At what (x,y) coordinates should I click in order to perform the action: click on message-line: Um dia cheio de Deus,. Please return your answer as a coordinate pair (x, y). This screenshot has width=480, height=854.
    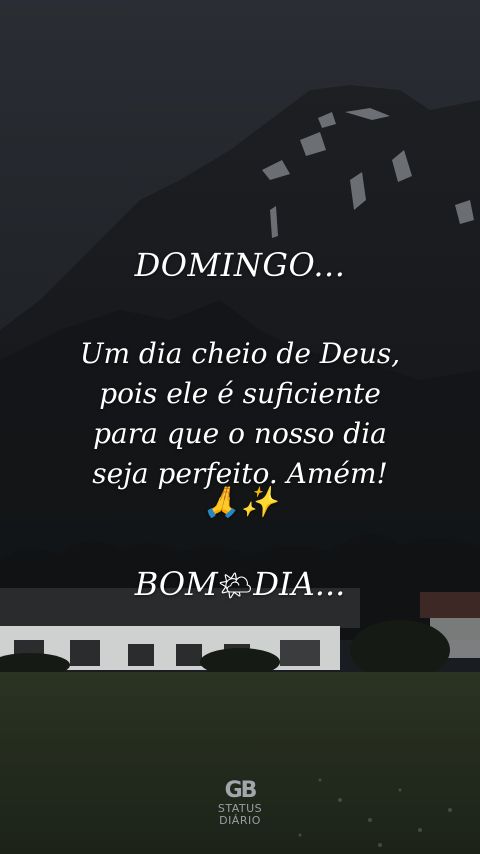
    Looking at the image, I should click on (240, 353).